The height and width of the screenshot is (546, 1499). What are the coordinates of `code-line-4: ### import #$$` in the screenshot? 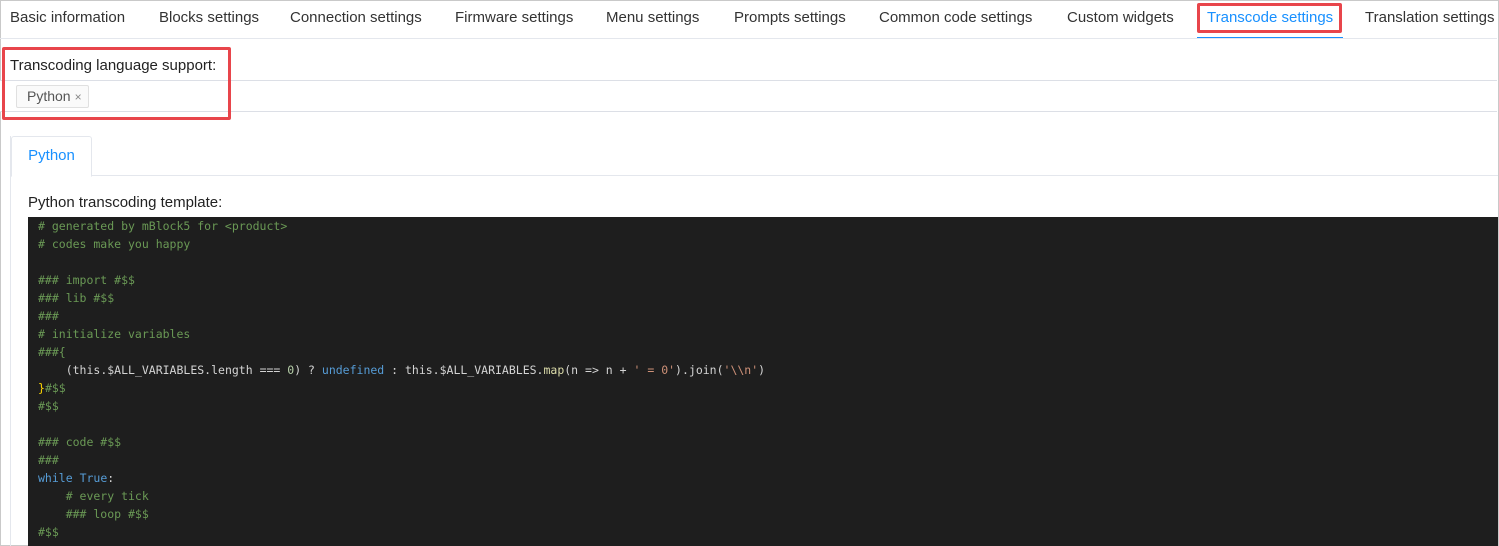 It's located at (86, 280).